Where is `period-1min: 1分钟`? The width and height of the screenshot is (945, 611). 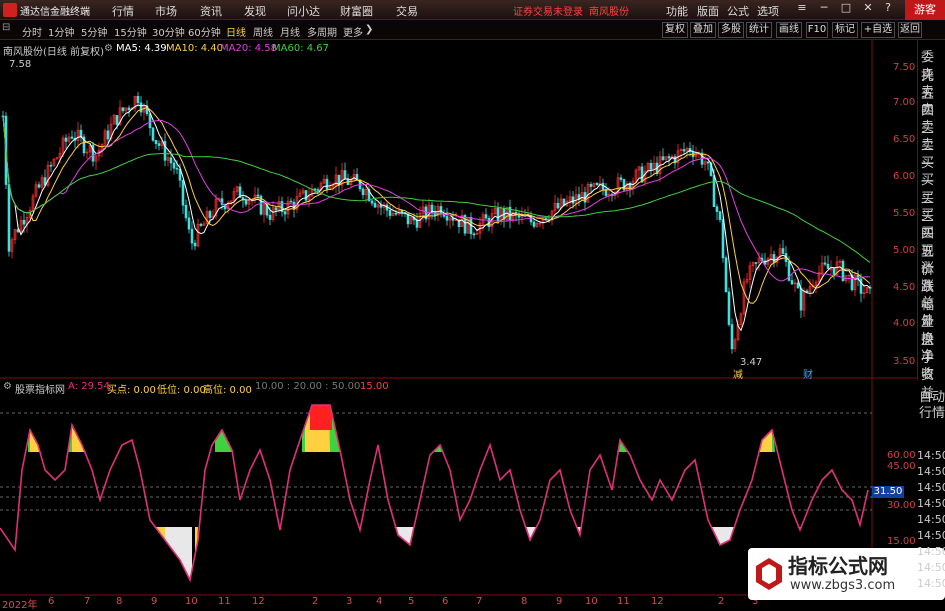
period-1min: 1分钟 is located at coordinates (61, 31).